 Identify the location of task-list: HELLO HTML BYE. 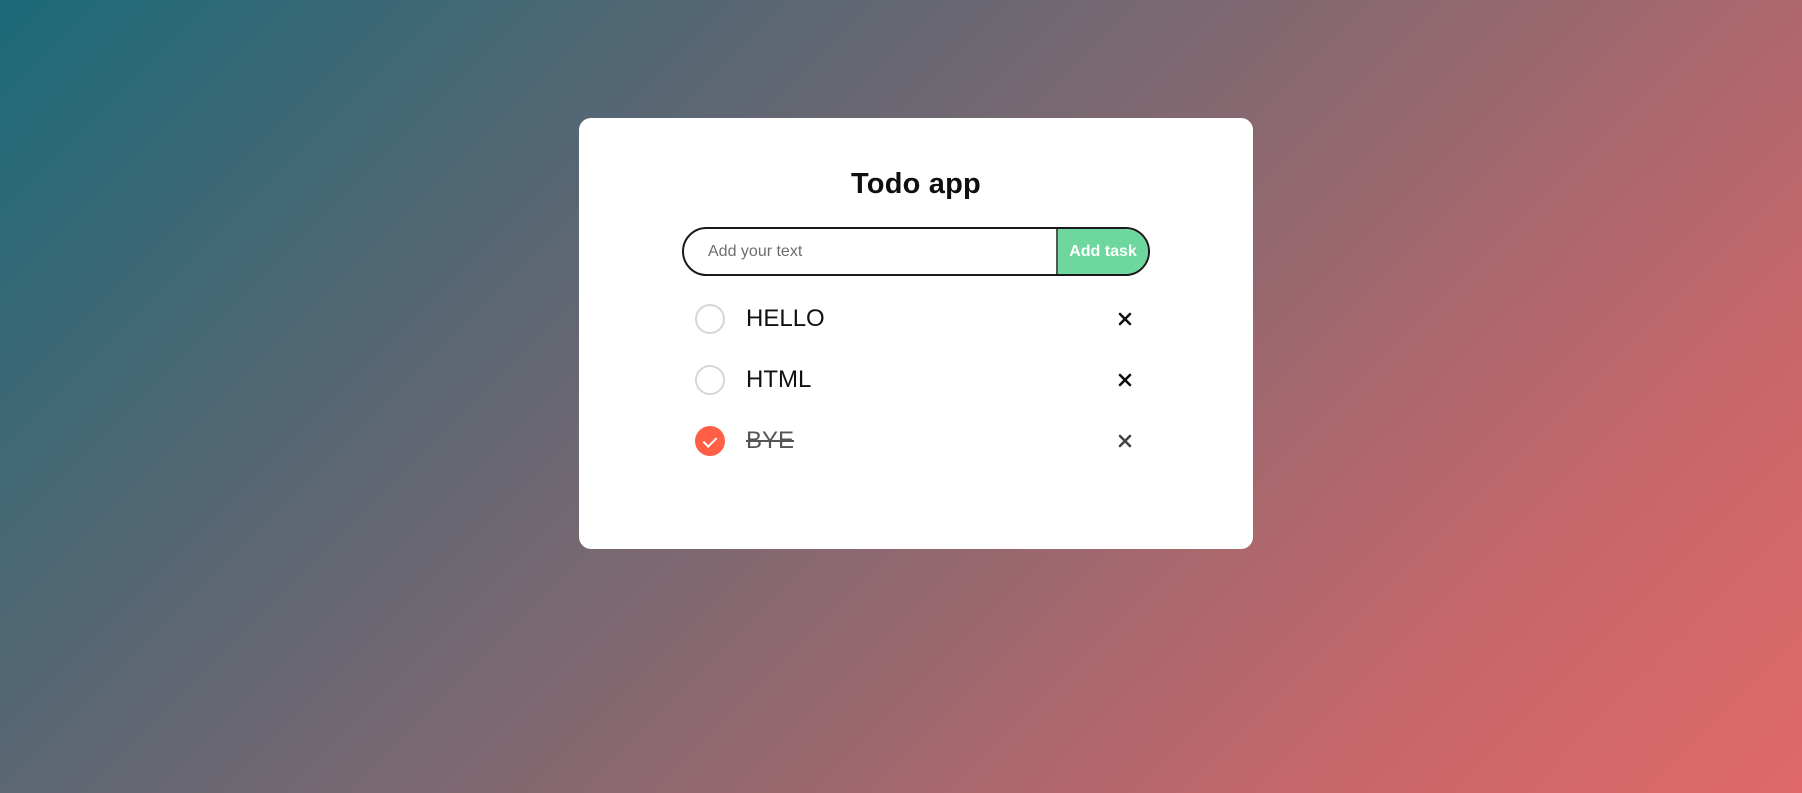
(917, 379).